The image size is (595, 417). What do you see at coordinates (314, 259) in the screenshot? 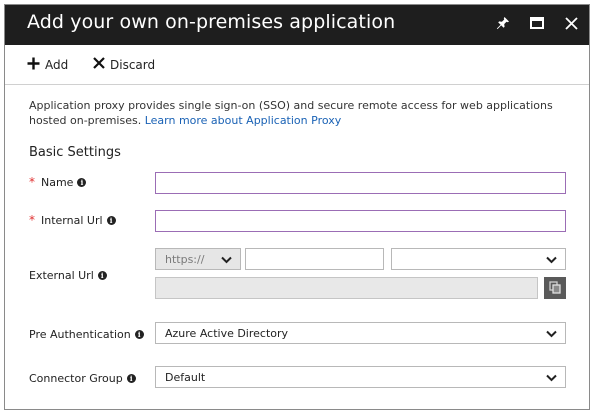
I see `external-subdomain-input` at bounding box center [314, 259].